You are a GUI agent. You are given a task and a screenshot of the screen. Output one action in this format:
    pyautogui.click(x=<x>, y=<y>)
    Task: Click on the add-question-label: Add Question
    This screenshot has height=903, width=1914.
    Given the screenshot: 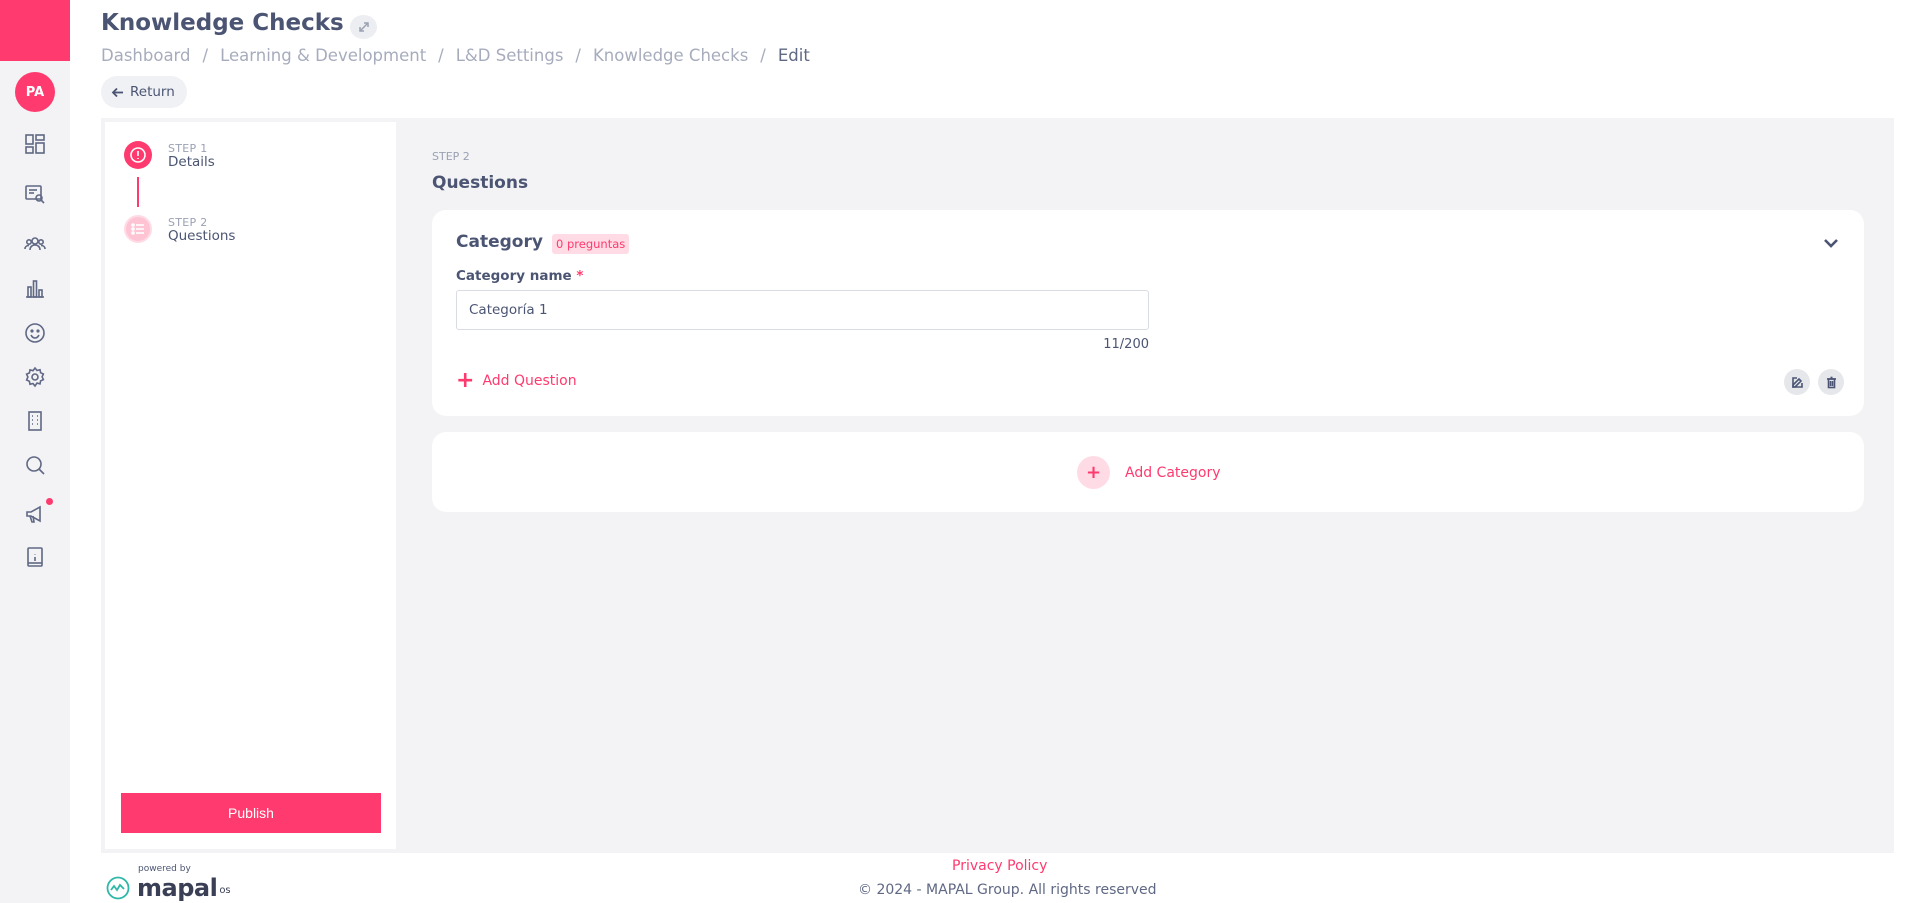 What is the action you would take?
    pyautogui.click(x=529, y=381)
    